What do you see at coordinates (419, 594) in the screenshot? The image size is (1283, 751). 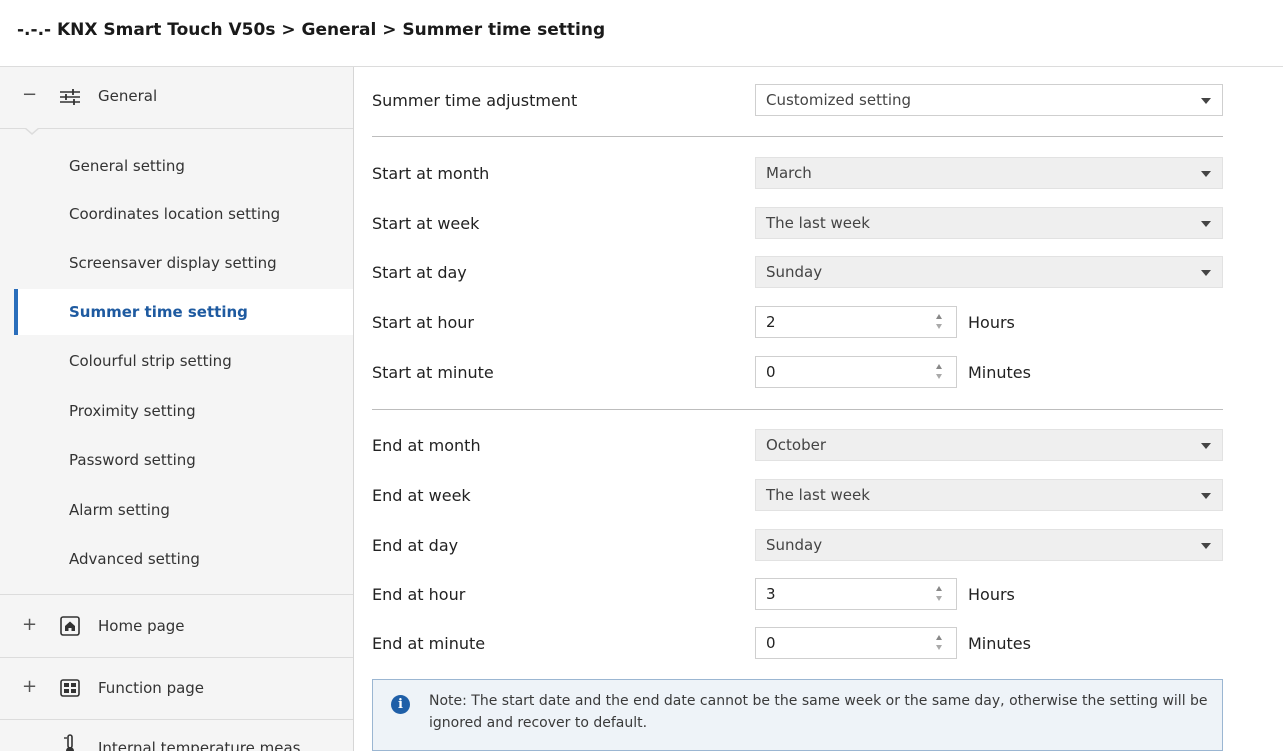 I see `field-label: End at hour` at bounding box center [419, 594].